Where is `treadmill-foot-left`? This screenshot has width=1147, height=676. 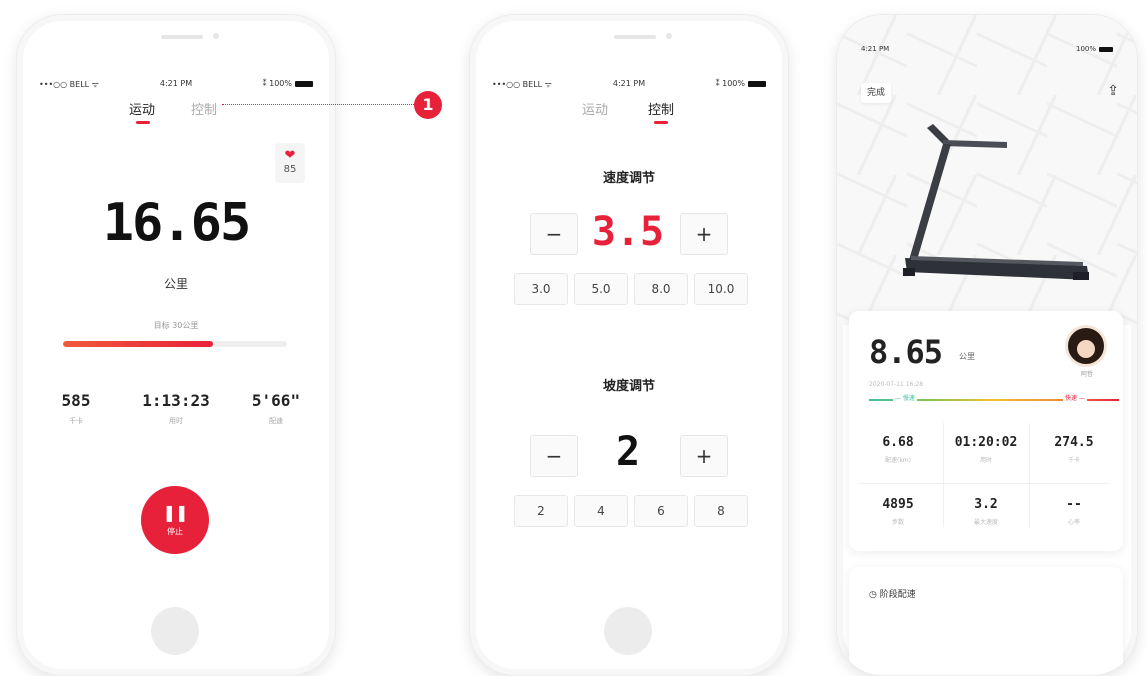 treadmill-foot-left is located at coordinates (909, 272).